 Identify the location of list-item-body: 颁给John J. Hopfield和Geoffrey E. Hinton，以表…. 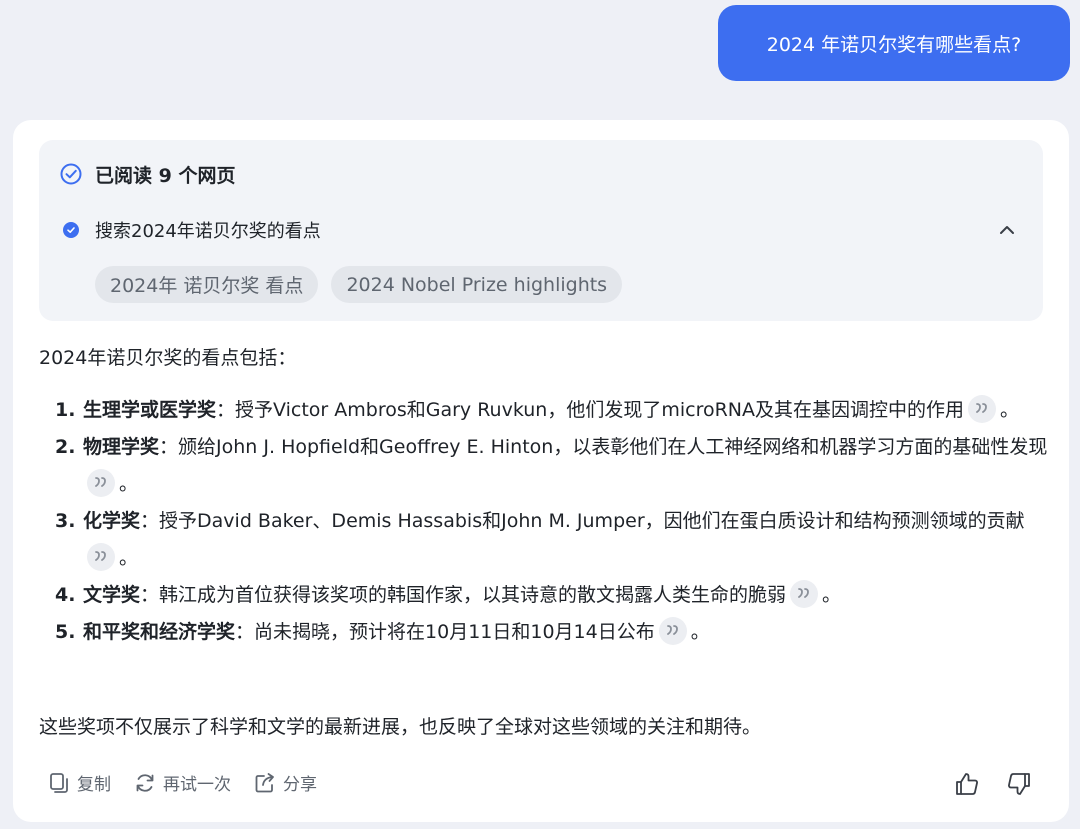
(613, 447).